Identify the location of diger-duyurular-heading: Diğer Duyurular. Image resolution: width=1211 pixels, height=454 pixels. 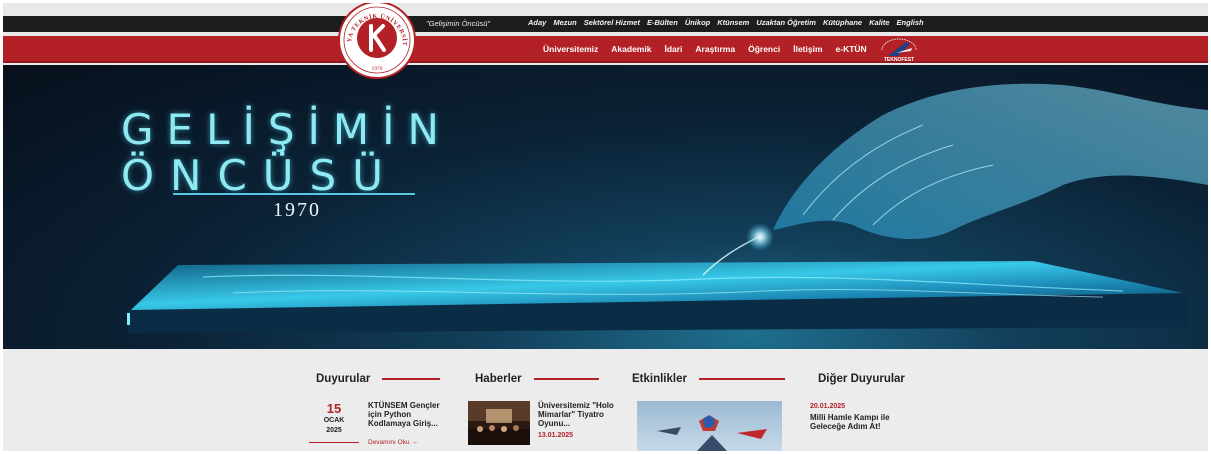
(861, 379).